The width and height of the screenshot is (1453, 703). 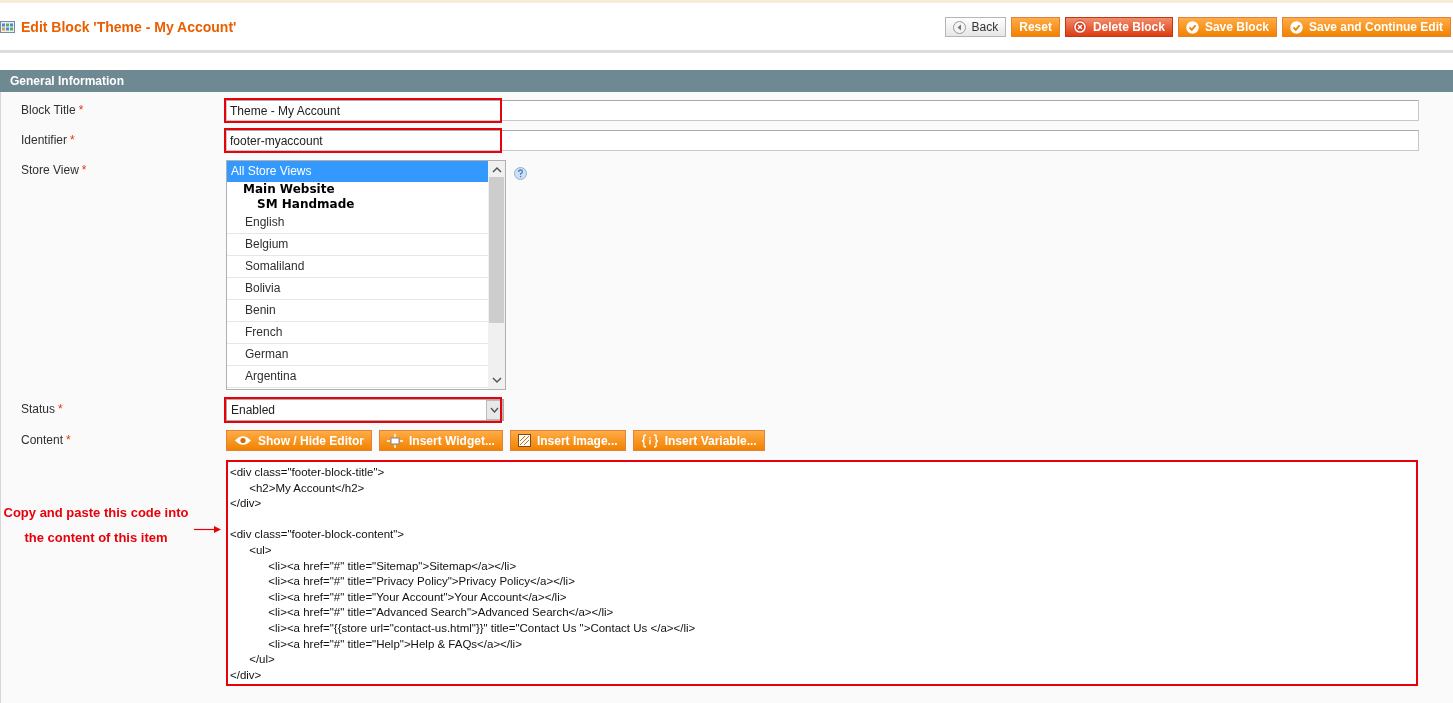 I want to click on list-option: English, so click(x=357, y=223).